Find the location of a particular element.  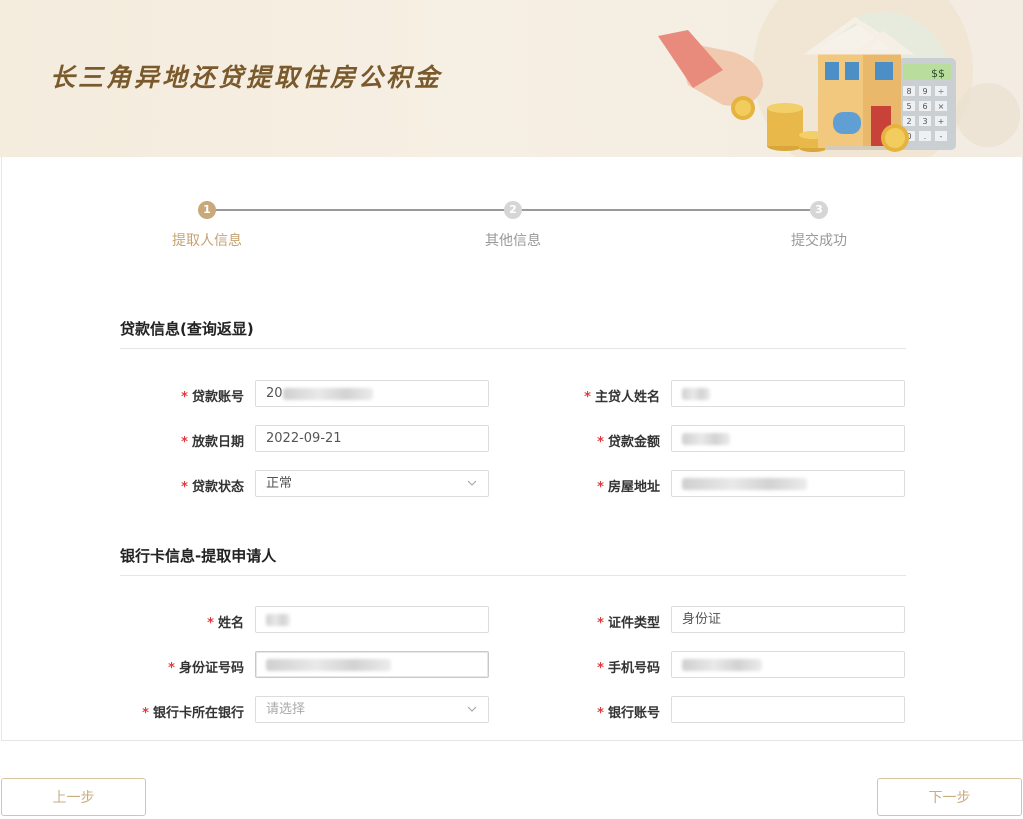

name-label: *姓名 is located at coordinates (174, 621).